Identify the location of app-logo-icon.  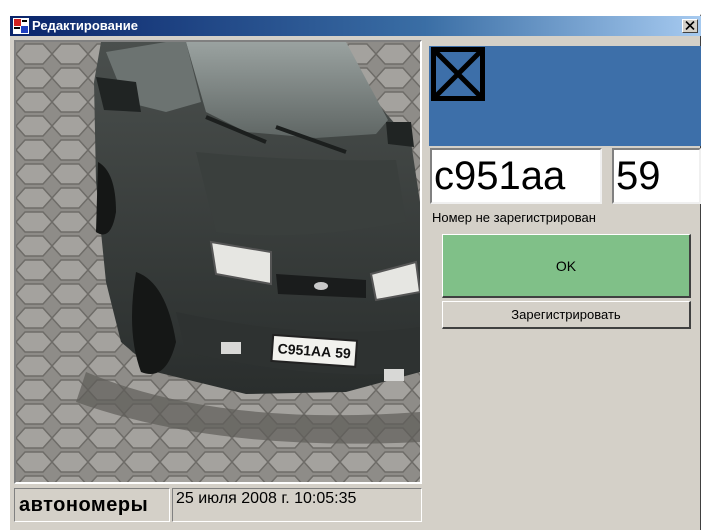
(21, 26).